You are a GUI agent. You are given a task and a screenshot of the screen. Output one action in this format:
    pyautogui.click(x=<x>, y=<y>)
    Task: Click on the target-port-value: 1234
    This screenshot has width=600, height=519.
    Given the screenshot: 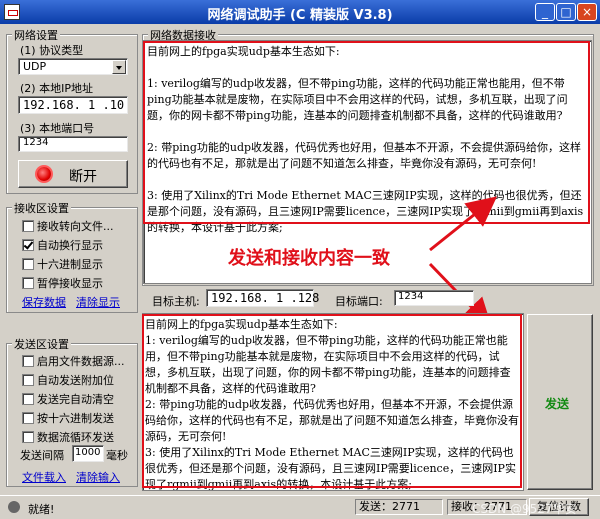 What is the action you would take?
    pyautogui.click(x=411, y=296)
    